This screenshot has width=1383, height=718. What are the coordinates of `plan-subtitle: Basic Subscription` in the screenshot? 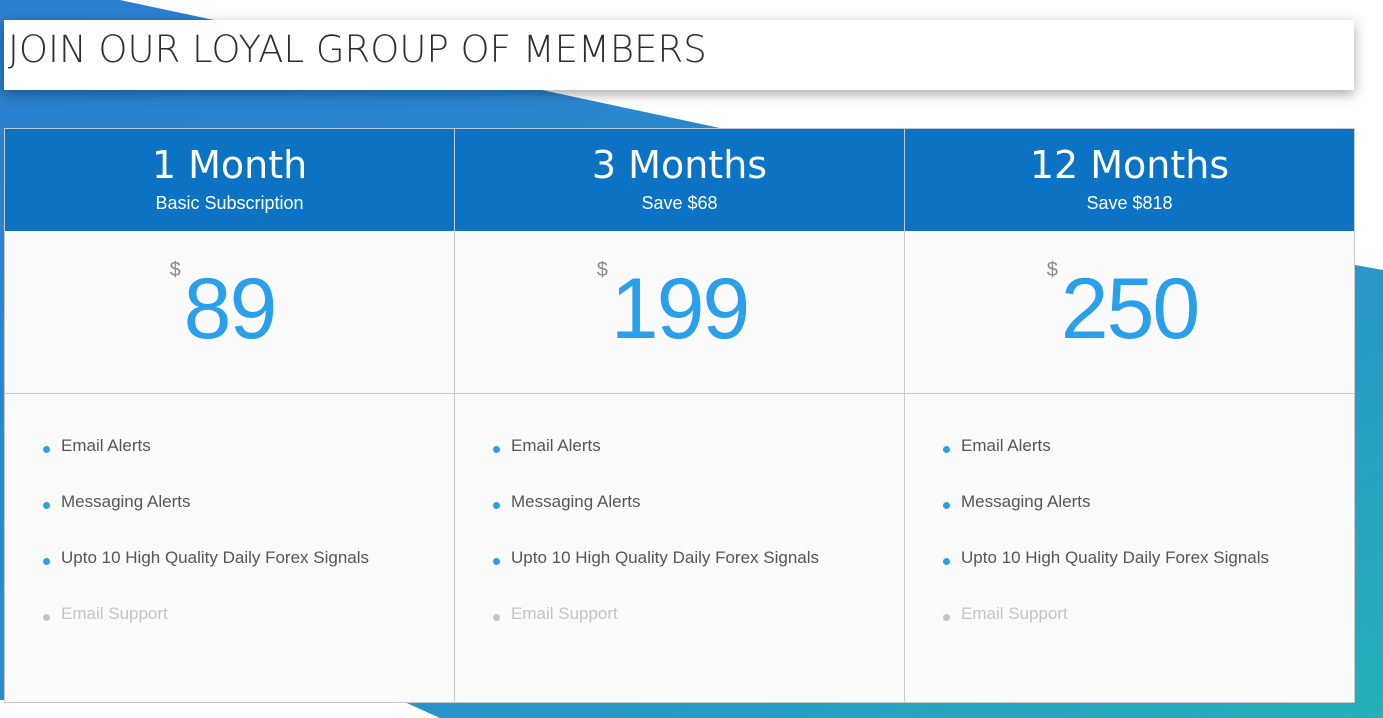 It's located at (229, 203).